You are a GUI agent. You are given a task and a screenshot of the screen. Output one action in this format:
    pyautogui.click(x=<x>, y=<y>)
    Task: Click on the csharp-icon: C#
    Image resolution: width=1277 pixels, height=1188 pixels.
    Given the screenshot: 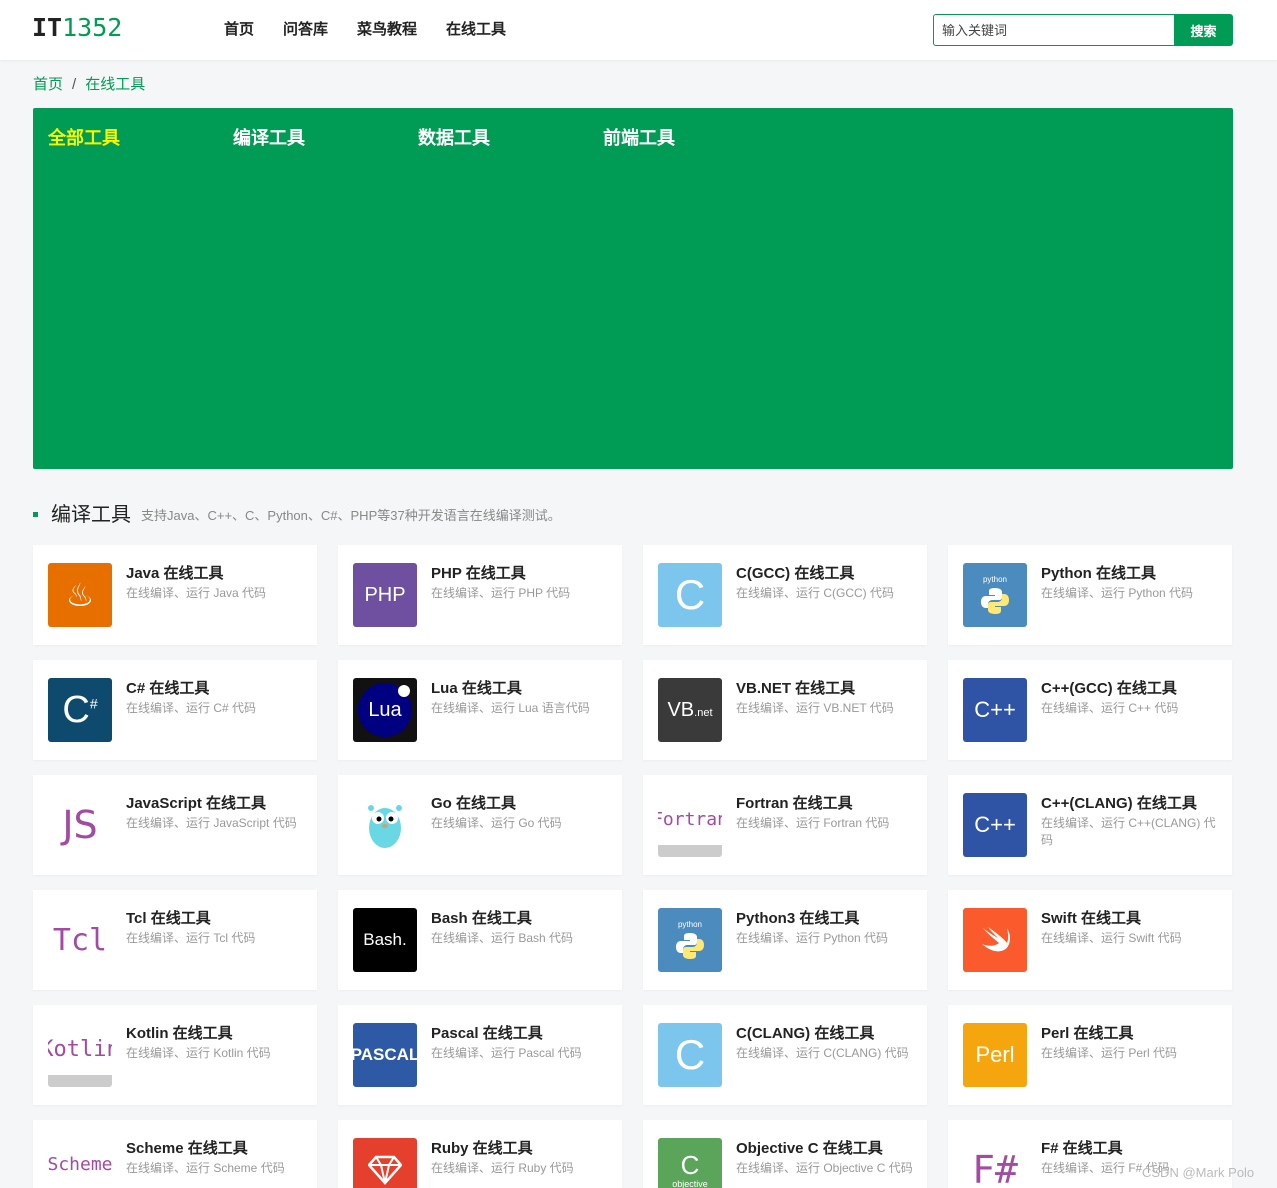 What is the action you would take?
    pyautogui.click(x=80, y=710)
    